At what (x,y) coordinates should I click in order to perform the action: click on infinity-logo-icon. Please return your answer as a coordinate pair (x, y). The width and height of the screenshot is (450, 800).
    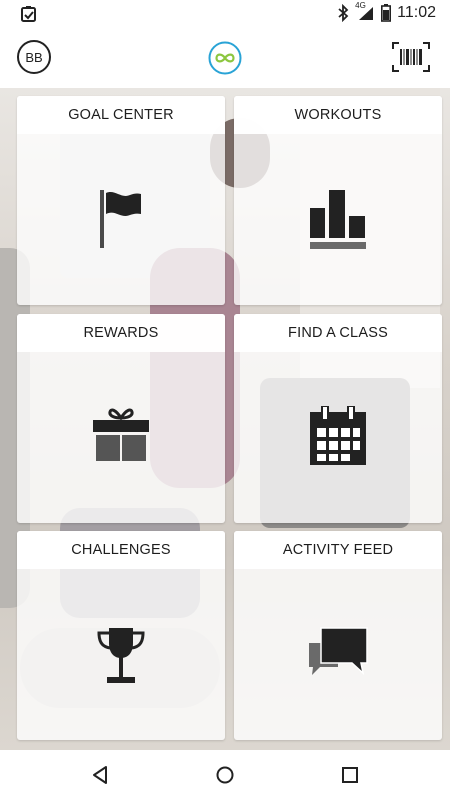
    Looking at the image, I should click on (225, 58).